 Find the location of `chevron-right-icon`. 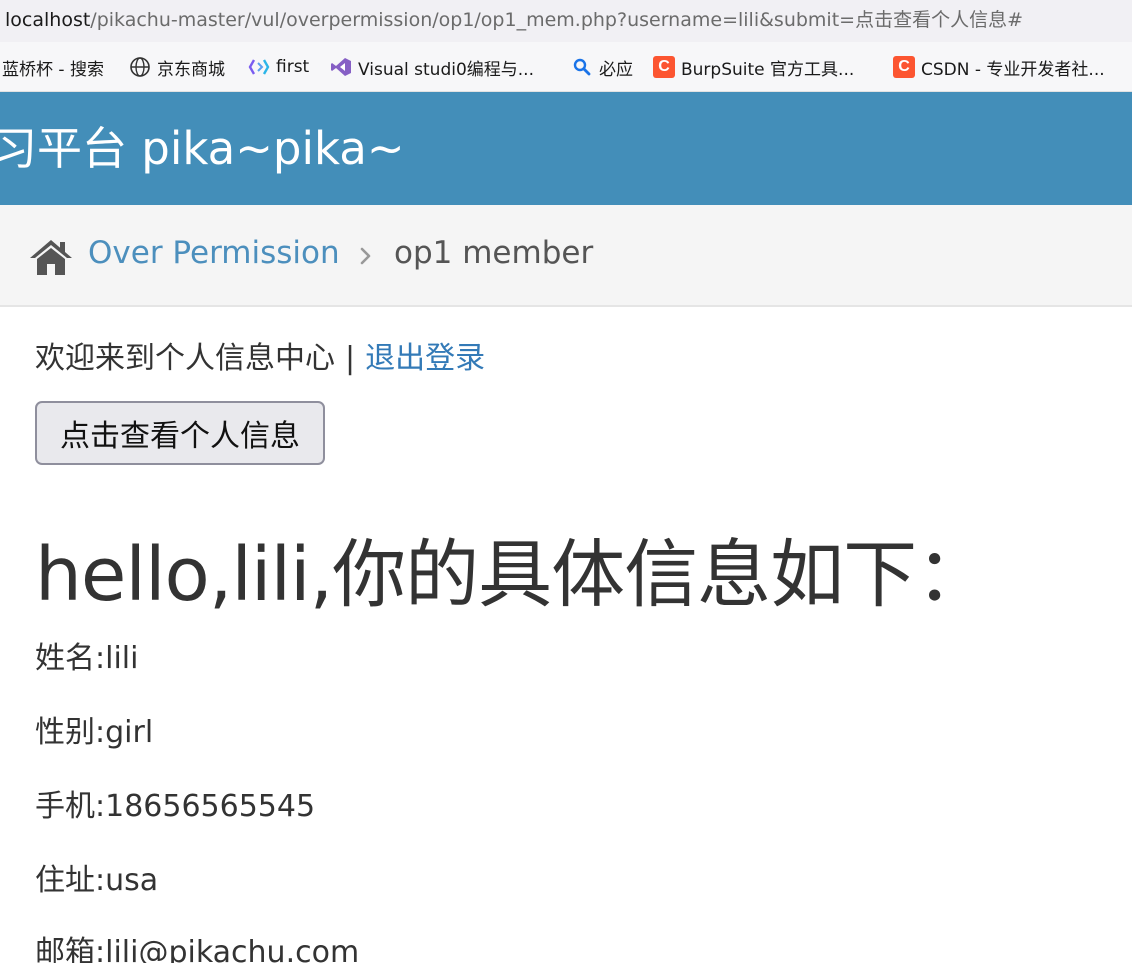

chevron-right-icon is located at coordinates (366, 256).